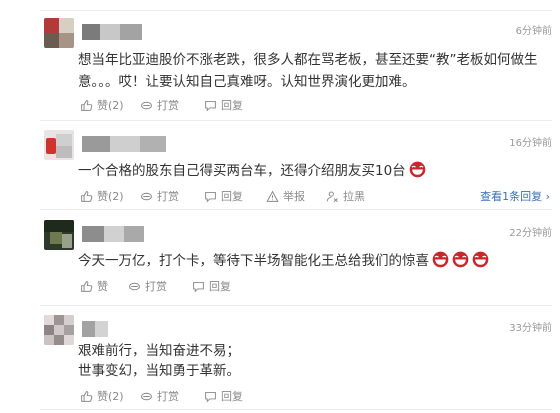  What do you see at coordinates (530, 233) in the screenshot?
I see `comment-time: 22分钟前` at bounding box center [530, 233].